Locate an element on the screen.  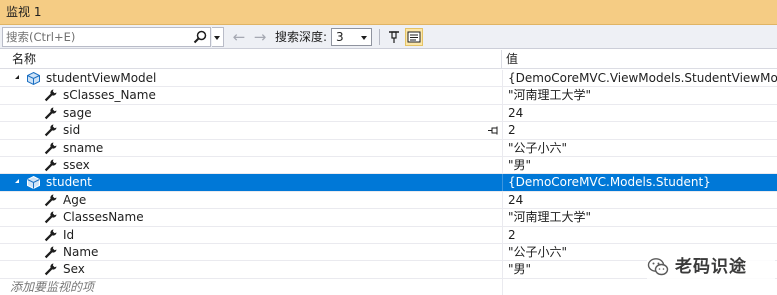
watch-row-name: sname is located at coordinates (83, 147).